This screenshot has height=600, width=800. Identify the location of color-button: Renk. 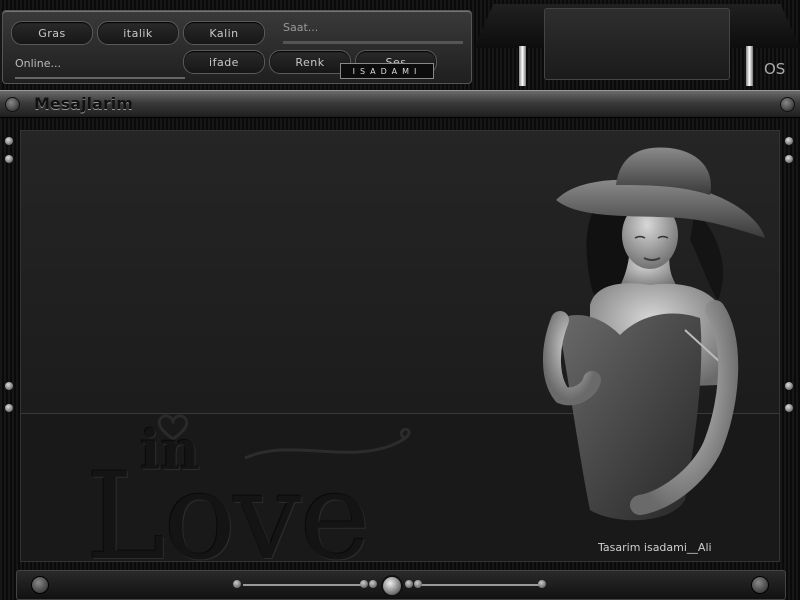
(310, 62).